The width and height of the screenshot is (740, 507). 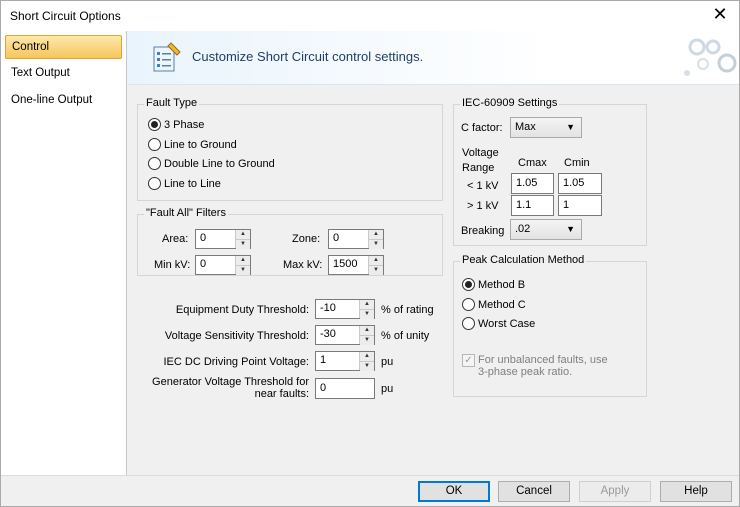 I want to click on checkmark-icon: ✓, so click(x=468, y=360).